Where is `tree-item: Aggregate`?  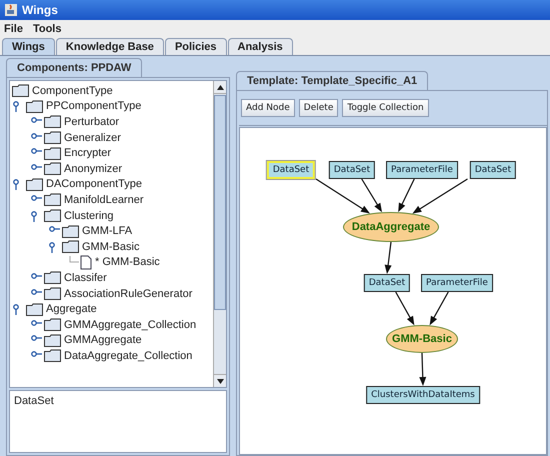 tree-item: Aggregate is located at coordinates (71, 309).